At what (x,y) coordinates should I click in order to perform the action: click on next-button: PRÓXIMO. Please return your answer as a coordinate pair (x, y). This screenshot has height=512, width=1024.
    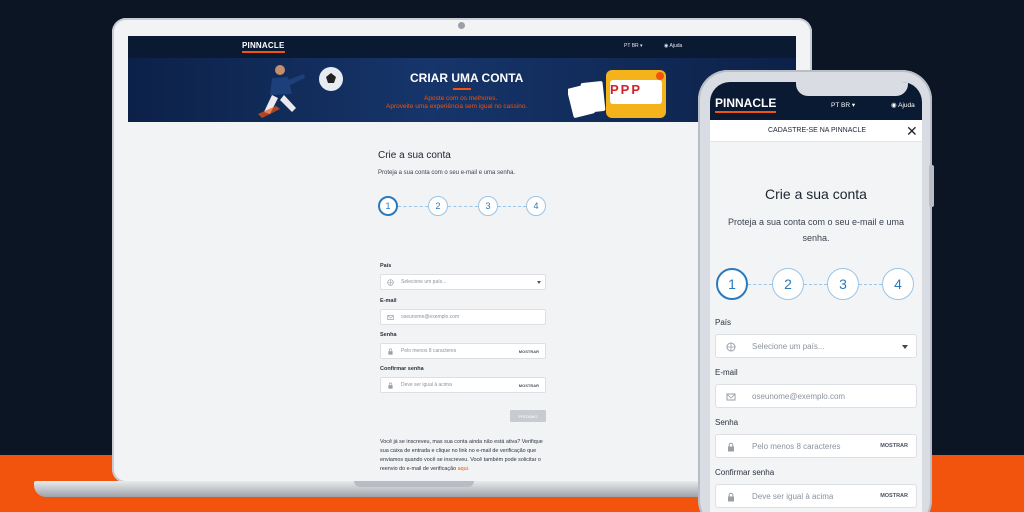
    Looking at the image, I should click on (528, 416).